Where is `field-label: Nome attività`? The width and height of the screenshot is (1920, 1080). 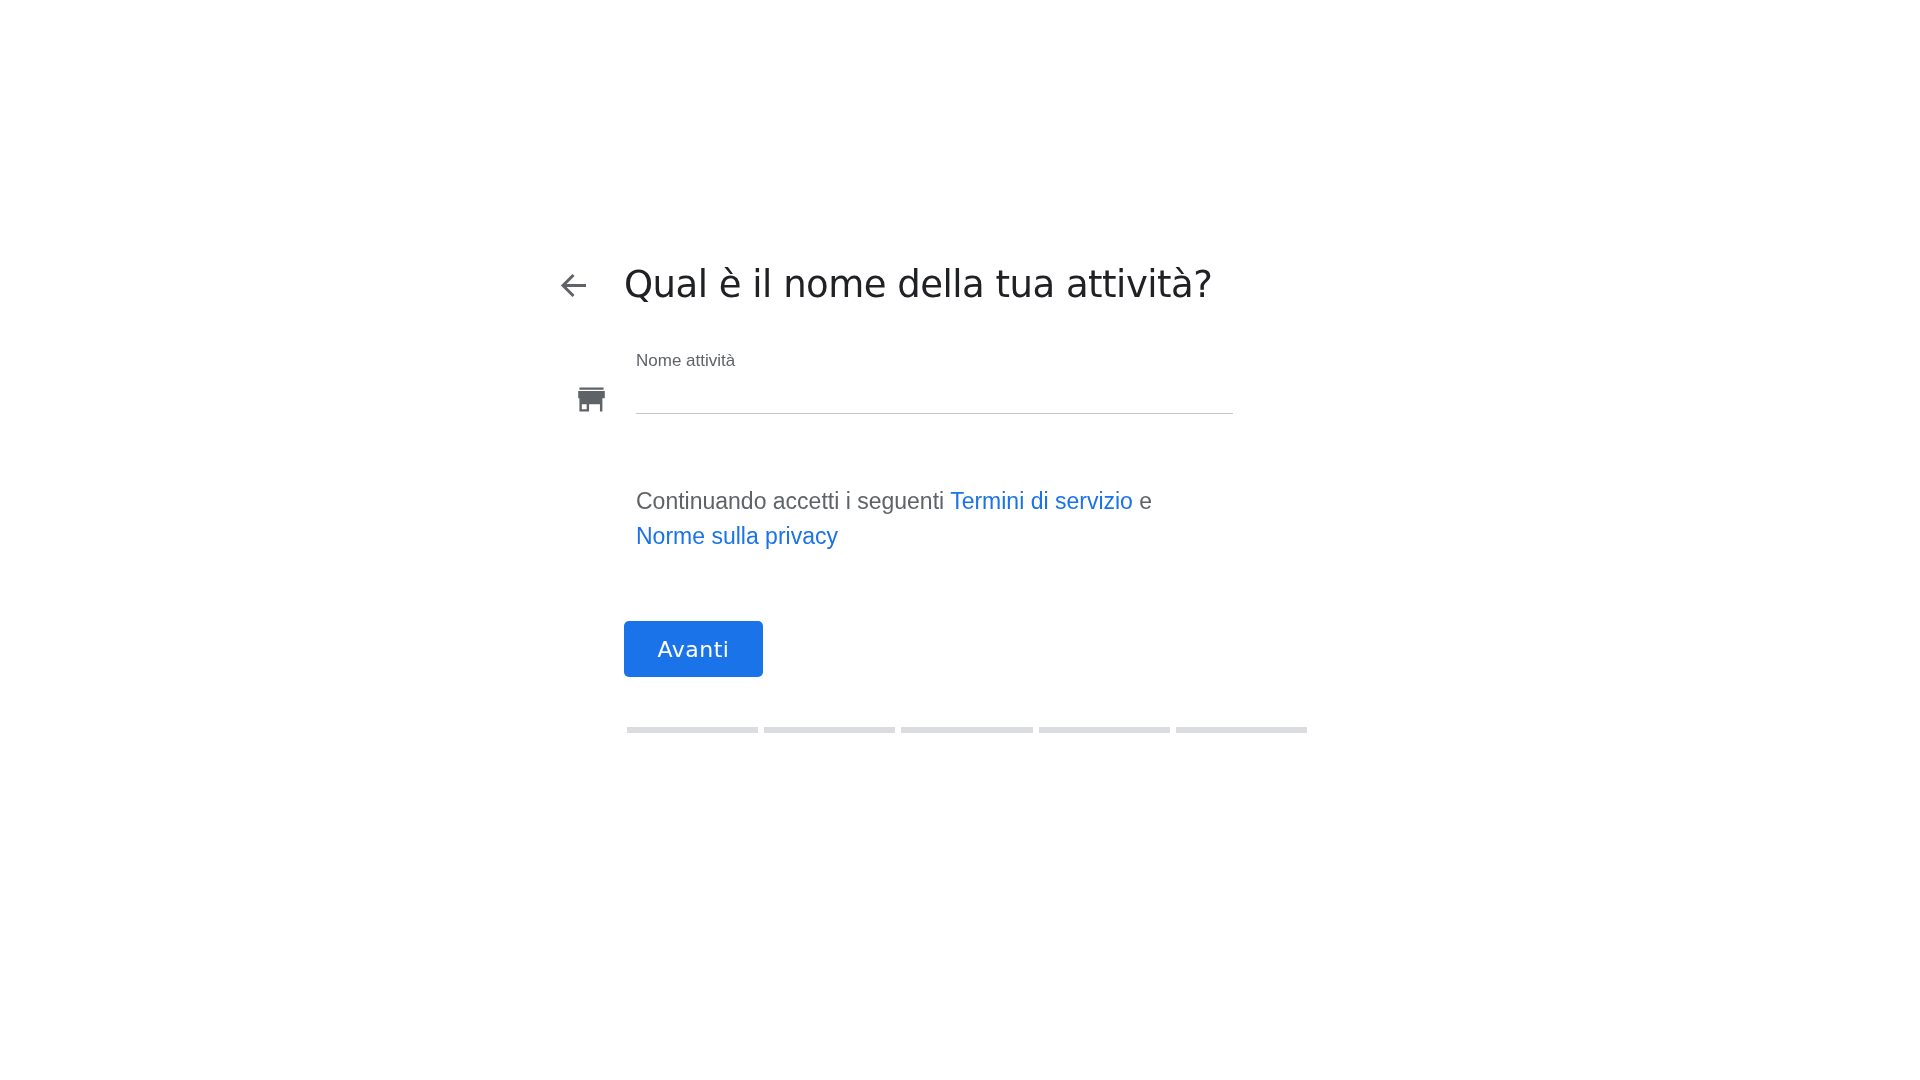 field-label: Nome attività is located at coordinates (686, 361).